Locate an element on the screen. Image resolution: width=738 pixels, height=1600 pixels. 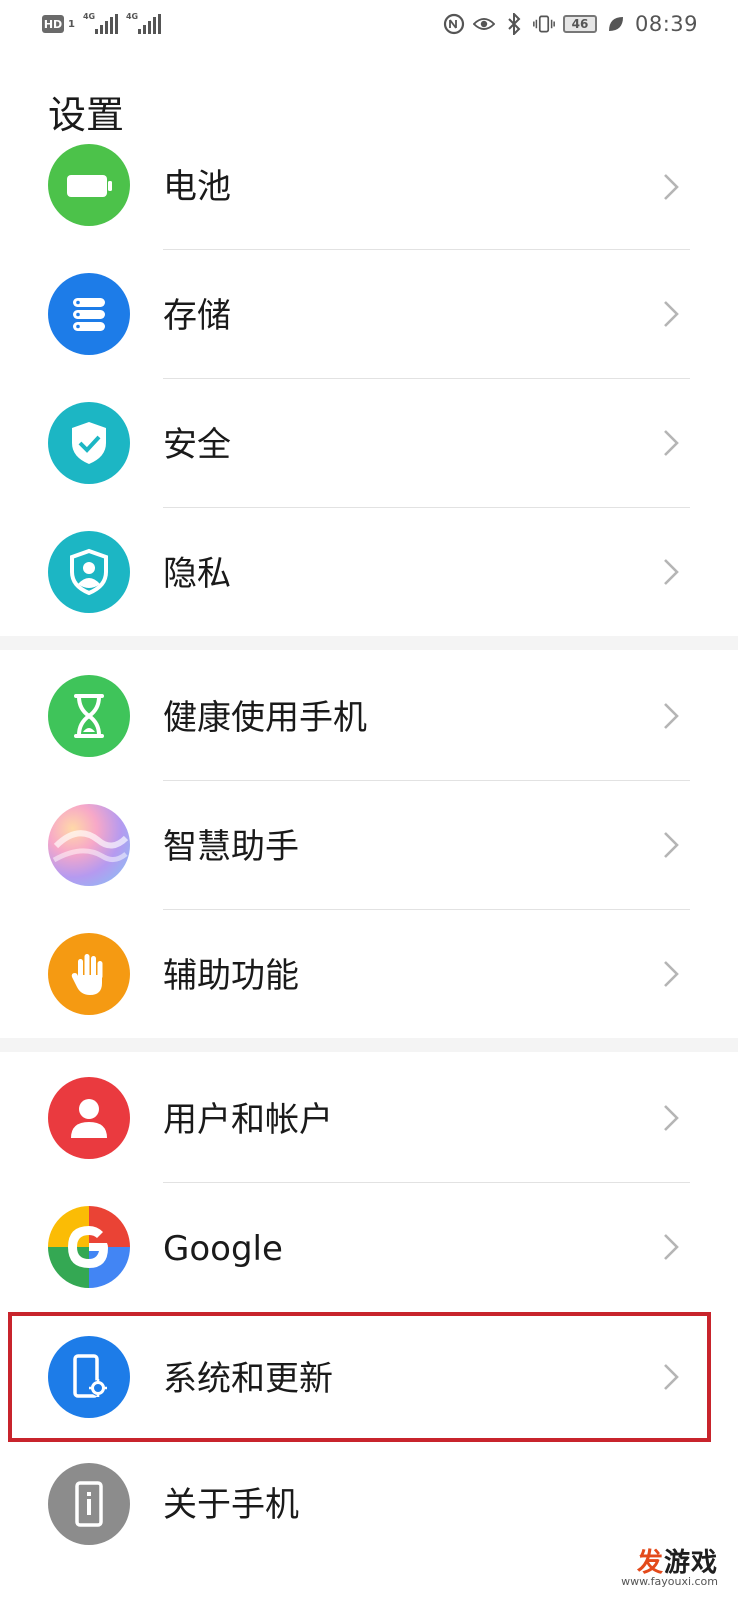
signal-icon-2: 4G is located at coordinates (143, 23).